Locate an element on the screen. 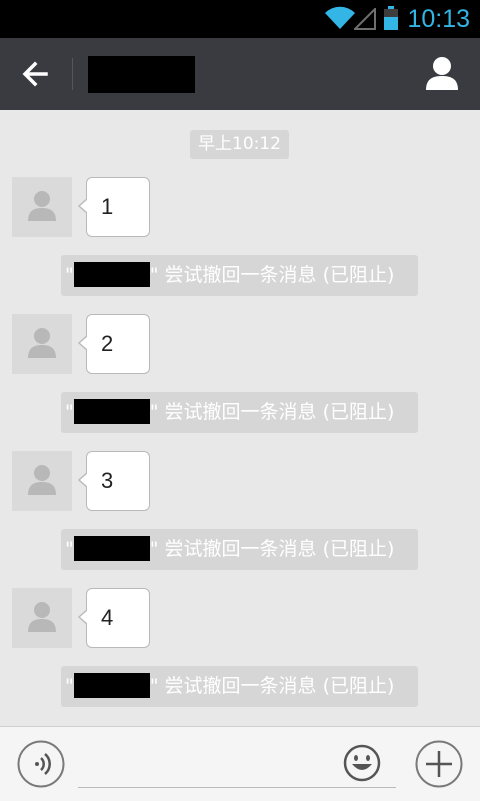  status-clock: 10:13 is located at coordinates (438, 19).